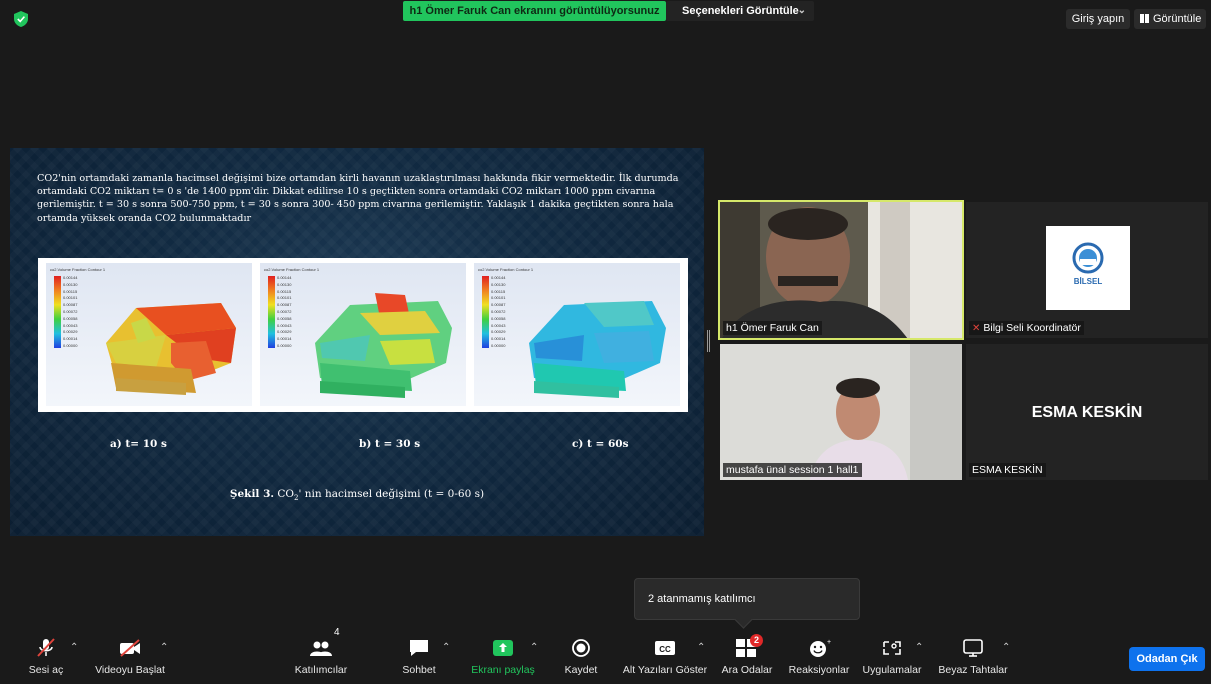  I want to click on svg-text: CC, so click(665, 649).